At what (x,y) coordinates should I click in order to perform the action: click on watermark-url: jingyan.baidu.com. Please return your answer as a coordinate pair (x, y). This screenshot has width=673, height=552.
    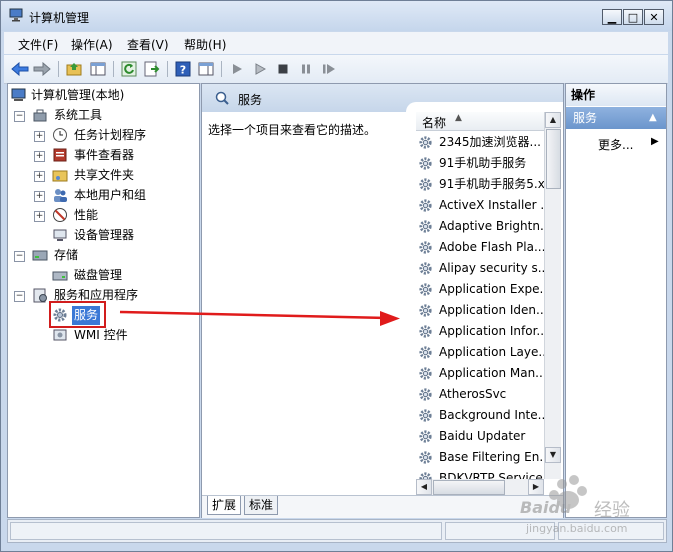
    Looking at the image, I should click on (577, 528).